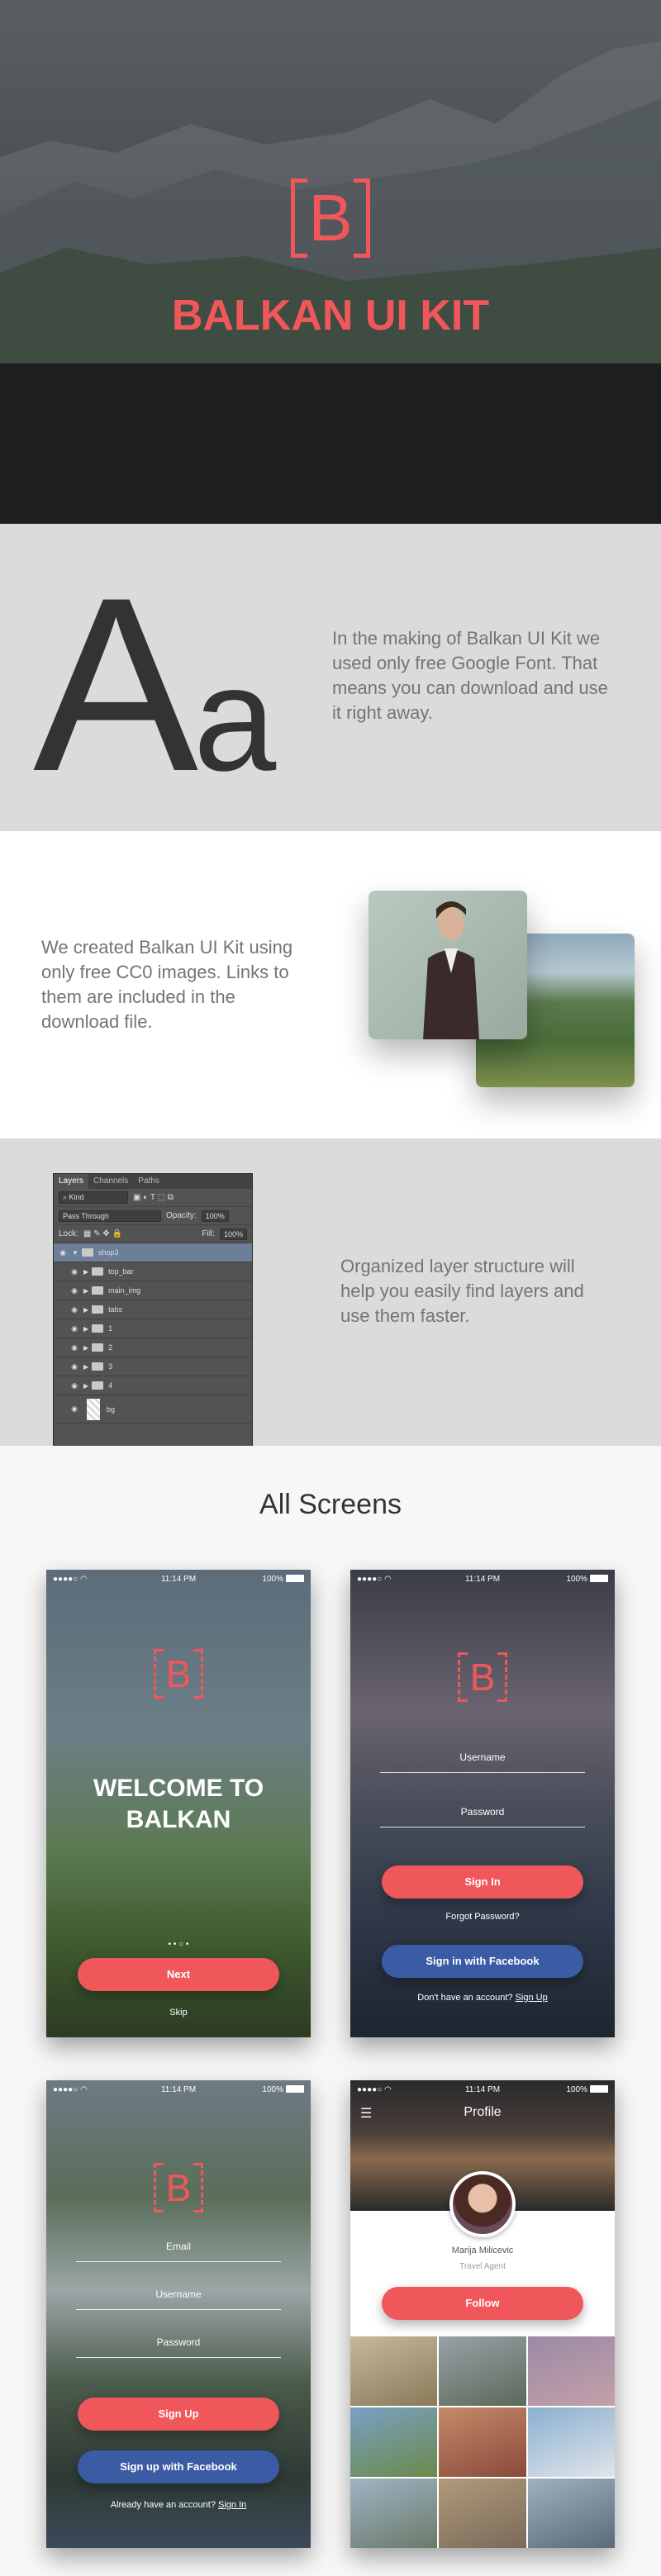  What do you see at coordinates (482, 2303) in the screenshot?
I see `follow-button: Follow` at bounding box center [482, 2303].